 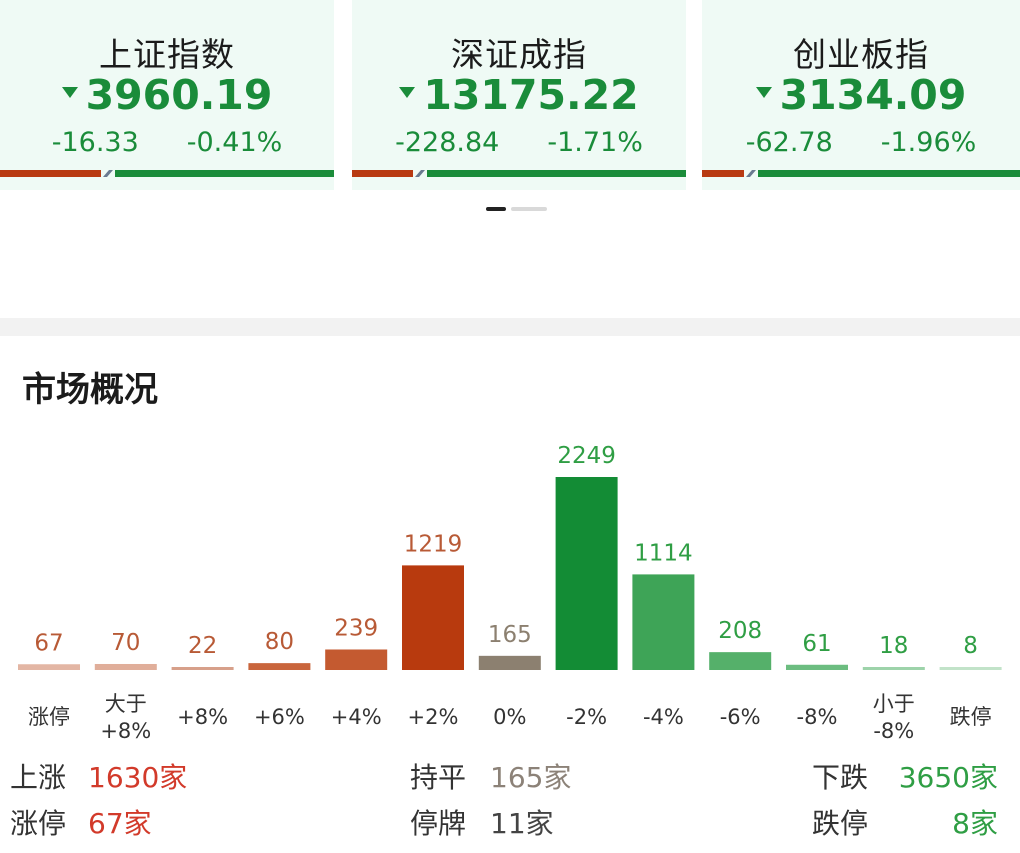 I want to click on bar-value-label: 2249, so click(x=586, y=456).